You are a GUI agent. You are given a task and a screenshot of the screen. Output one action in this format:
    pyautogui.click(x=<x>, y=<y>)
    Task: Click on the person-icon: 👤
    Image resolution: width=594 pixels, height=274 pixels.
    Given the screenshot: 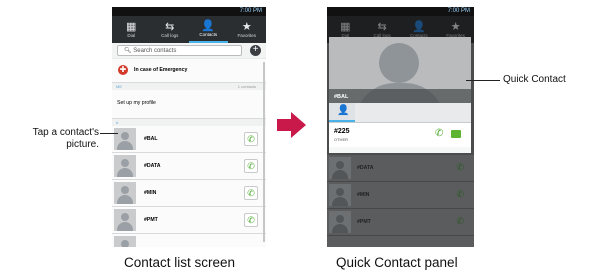 What is the action you would take?
    pyautogui.click(x=343, y=110)
    